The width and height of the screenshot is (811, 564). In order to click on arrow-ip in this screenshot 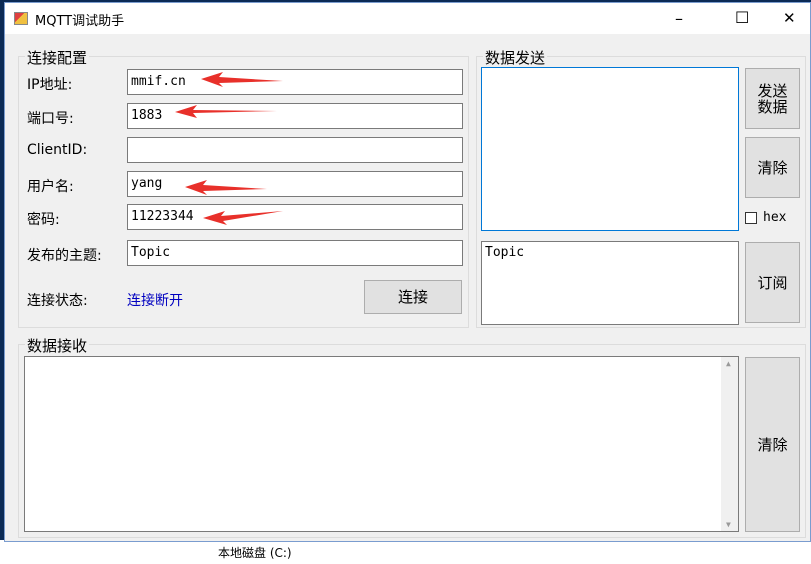, I will do `click(242, 79)`.